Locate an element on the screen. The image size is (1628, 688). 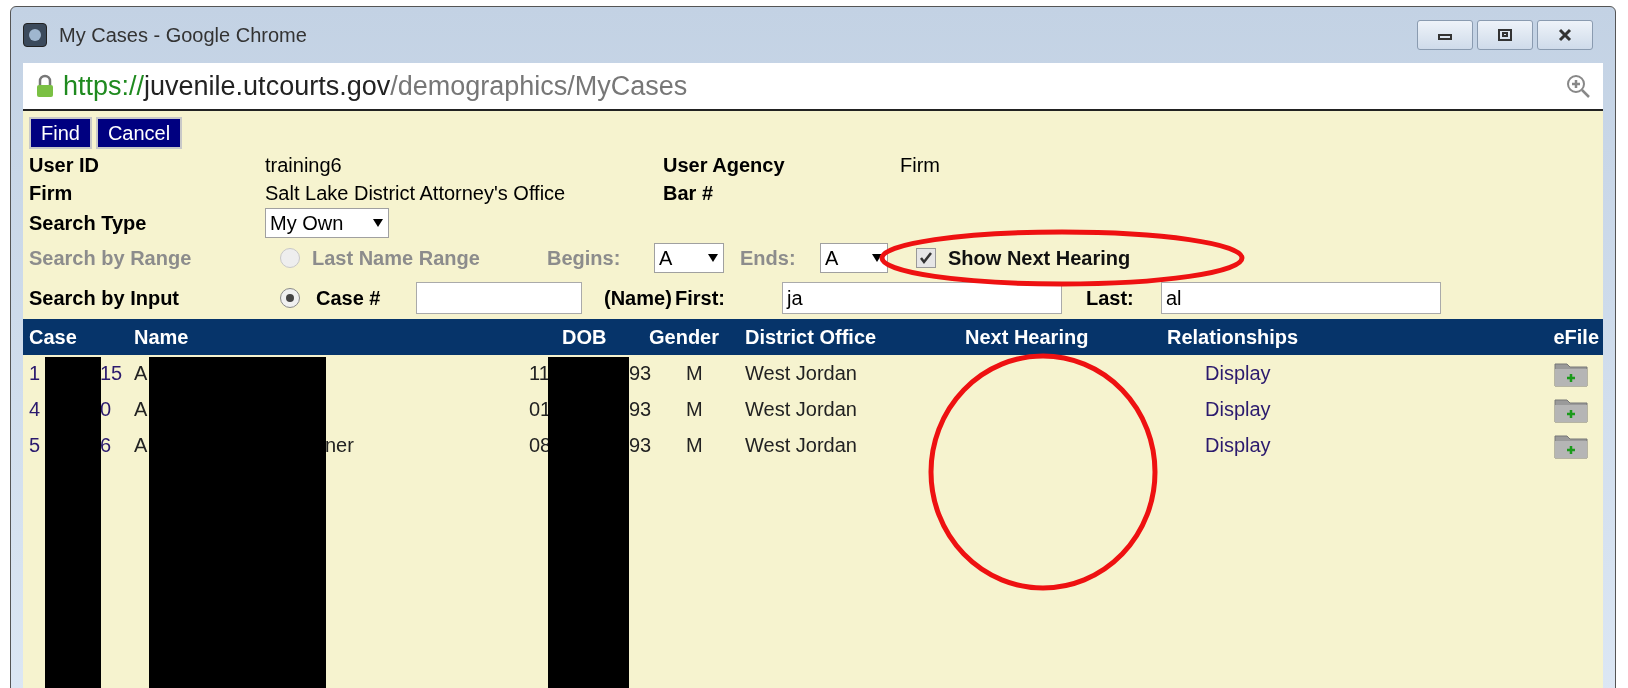
maximize-icon is located at coordinates (1505, 35).